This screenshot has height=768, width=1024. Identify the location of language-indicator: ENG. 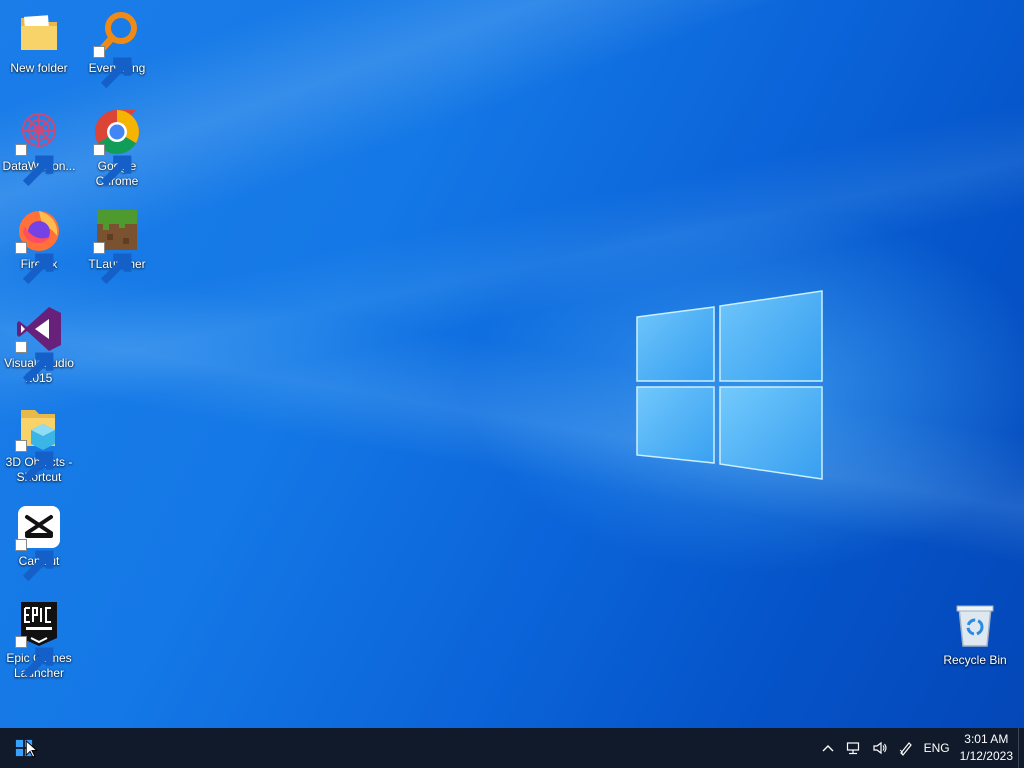
(936, 748).